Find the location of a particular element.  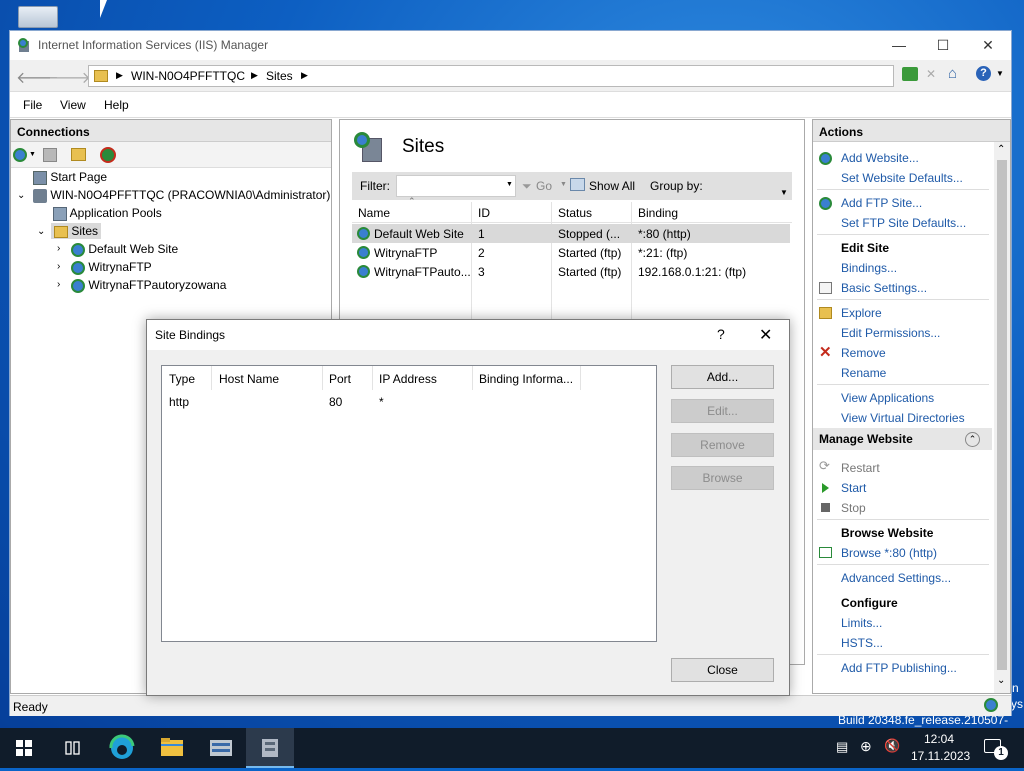

tree-label: Application Pools is located at coordinates (115, 213).